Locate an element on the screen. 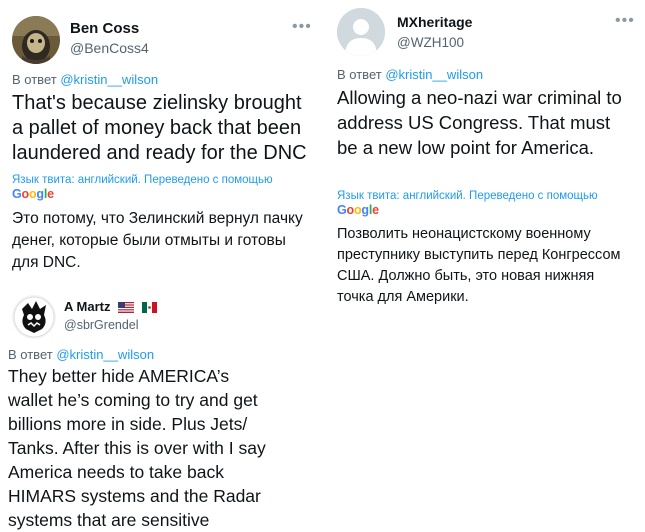 The image size is (645, 532). author-handle: @WZH100 is located at coordinates (430, 42).